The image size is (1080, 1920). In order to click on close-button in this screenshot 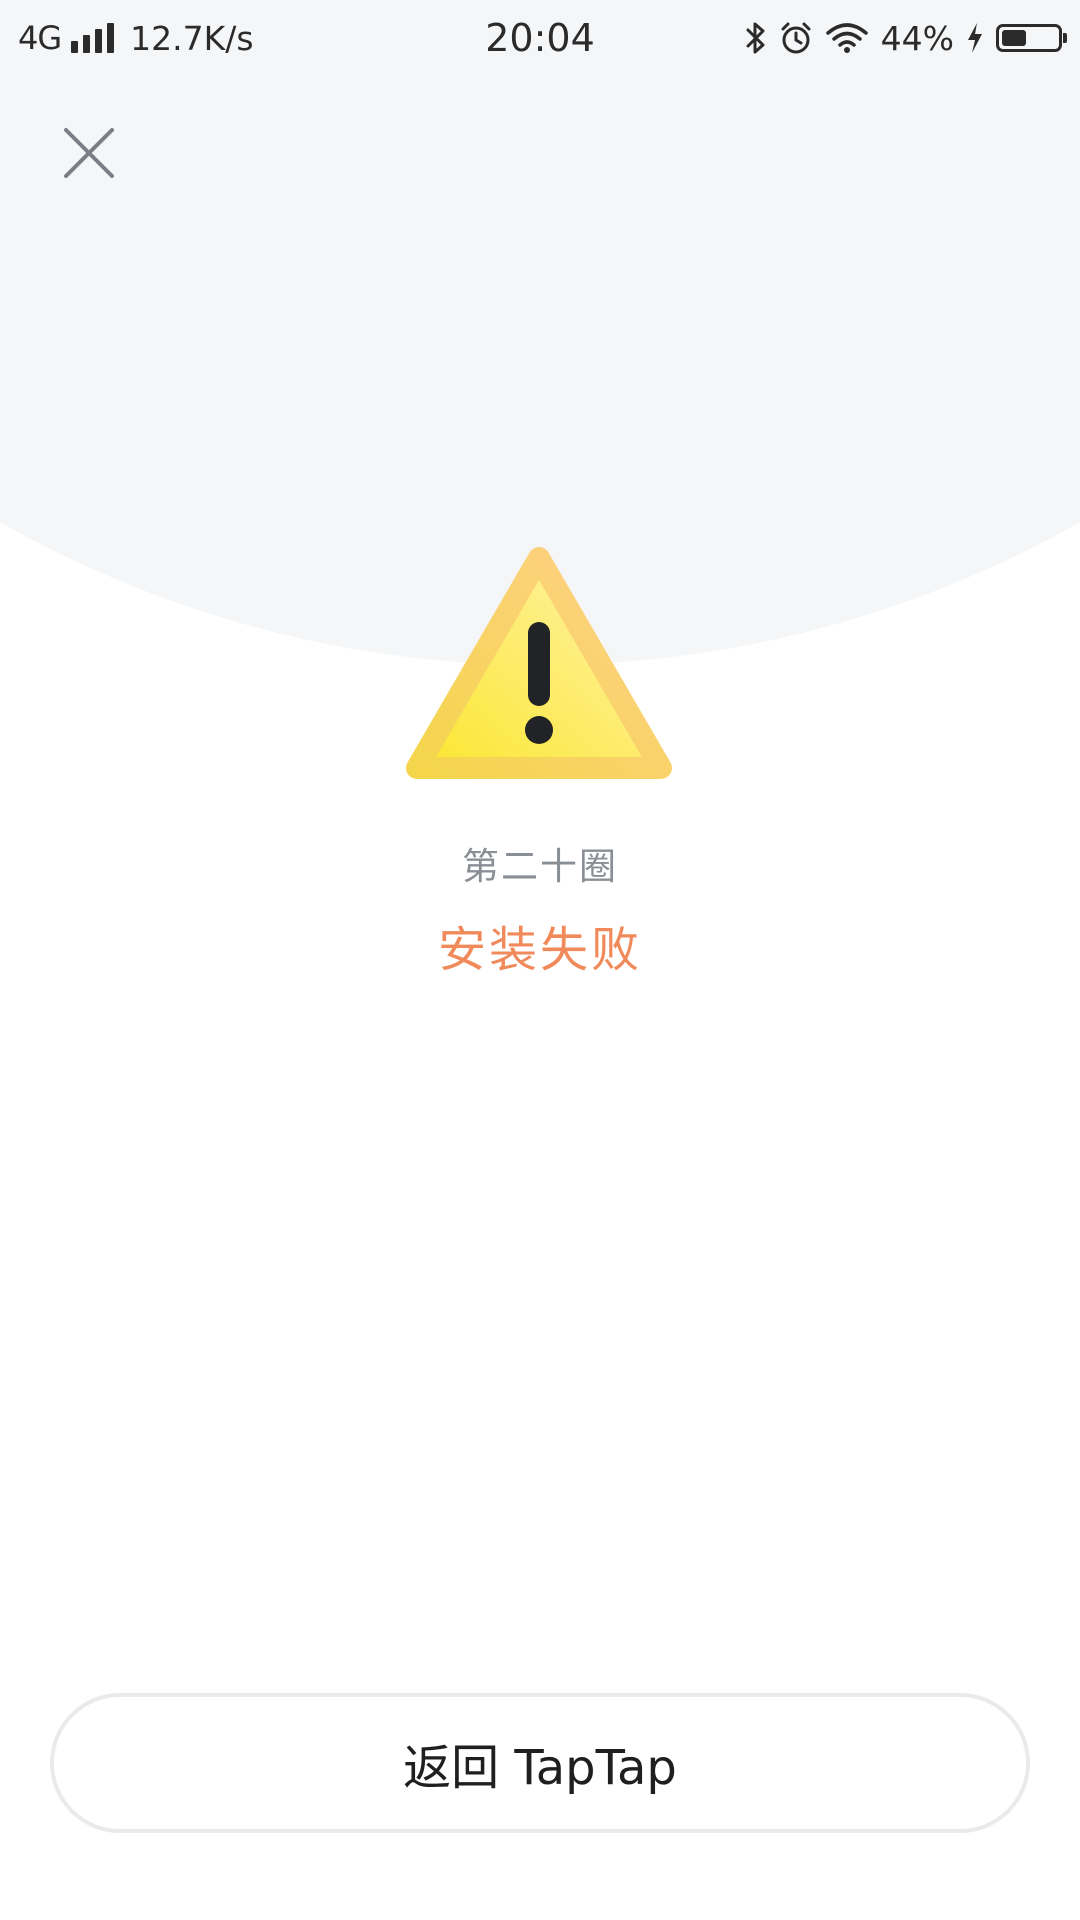, I will do `click(89, 153)`.